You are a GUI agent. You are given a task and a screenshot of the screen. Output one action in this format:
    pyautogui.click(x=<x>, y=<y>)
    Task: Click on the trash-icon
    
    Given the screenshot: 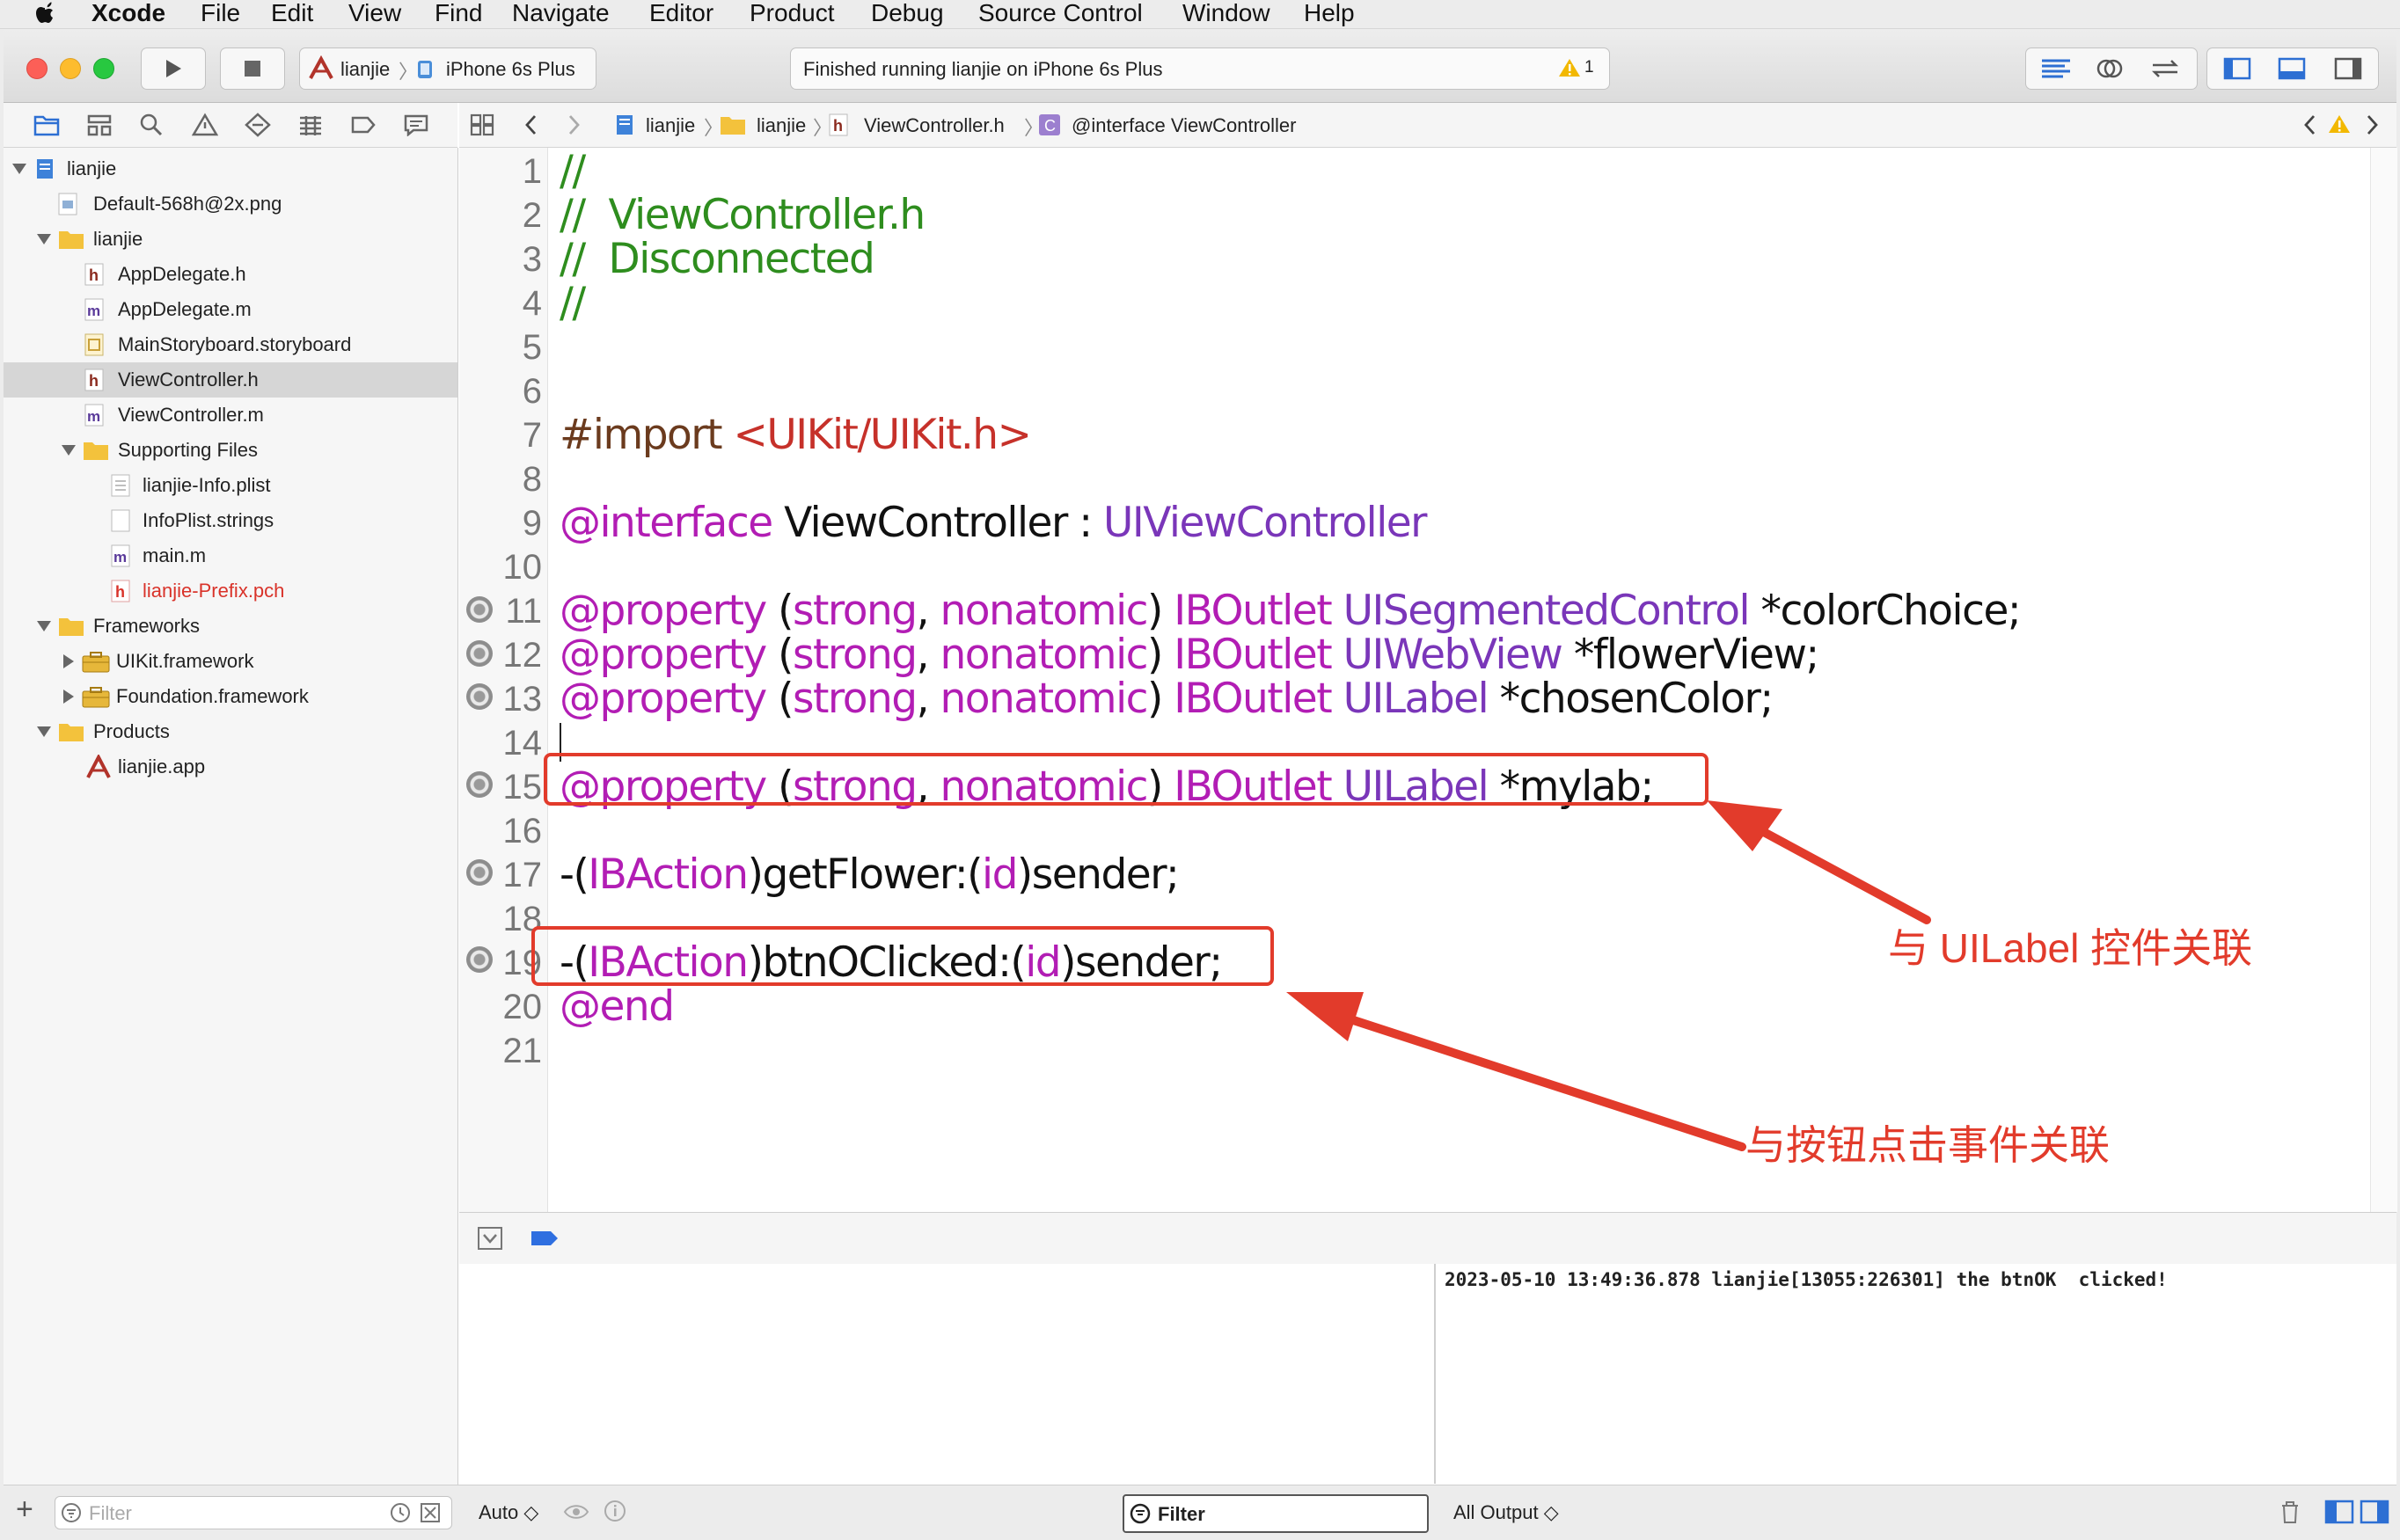 What is the action you would take?
    pyautogui.click(x=2290, y=1512)
    